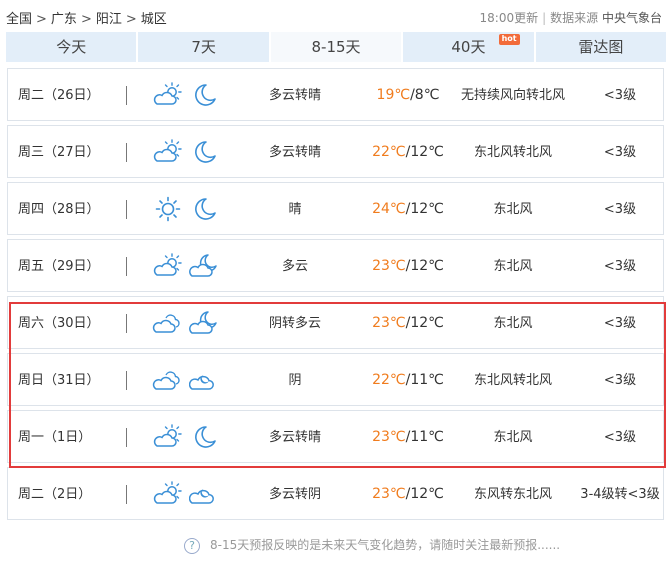  What do you see at coordinates (59, 380) in the screenshot?
I see `forecast-day: 周日（31日）` at bounding box center [59, 380].